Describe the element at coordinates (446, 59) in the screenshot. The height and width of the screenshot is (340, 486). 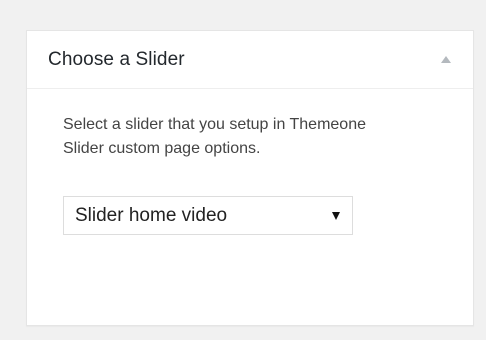
I see `triangle-up-icon` at that location.